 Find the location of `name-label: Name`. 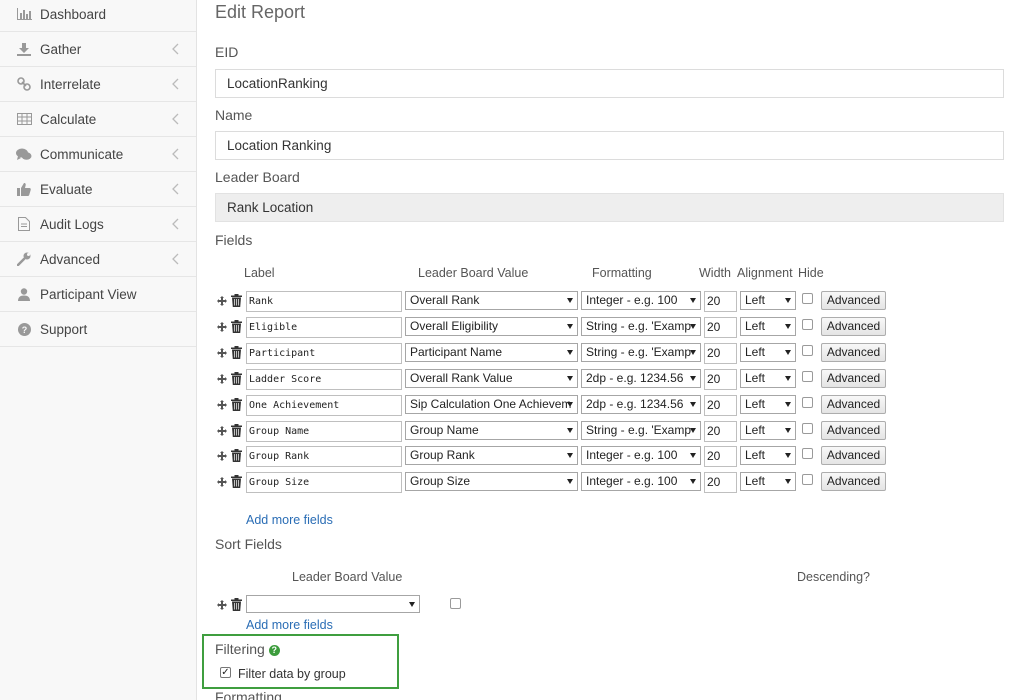

name-label: Name is located at coordinates (234, 115).